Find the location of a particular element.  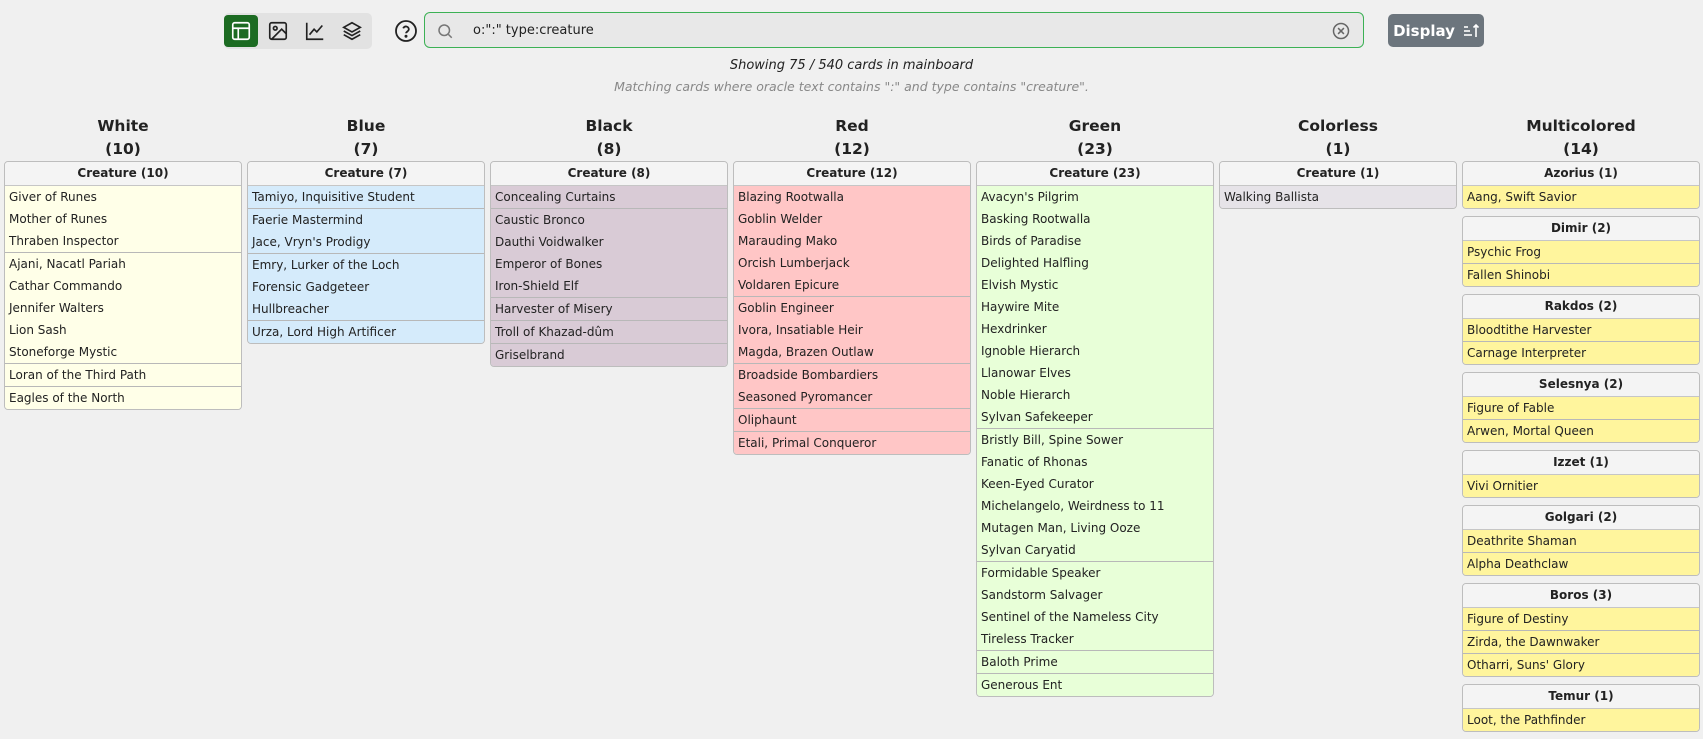

card-row: Concealing Curtains is located at coordinates (609, 197).